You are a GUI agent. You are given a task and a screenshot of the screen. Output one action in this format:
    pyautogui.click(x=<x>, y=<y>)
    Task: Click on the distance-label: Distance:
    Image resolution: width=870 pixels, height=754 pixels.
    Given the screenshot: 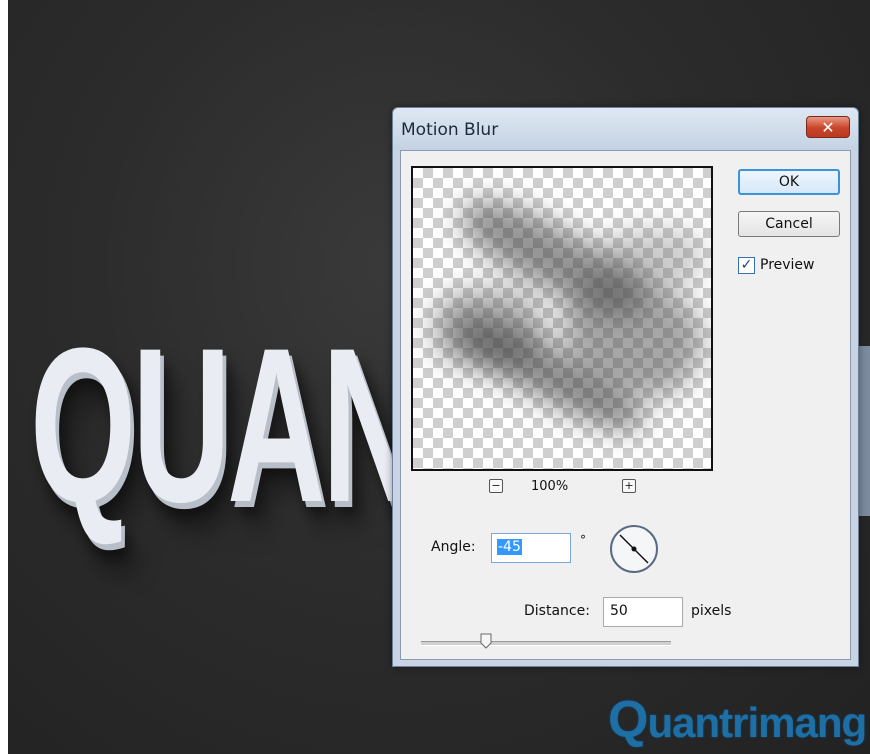 What is the action you would take?
    pyautogui.click(x=557, y=611)
    